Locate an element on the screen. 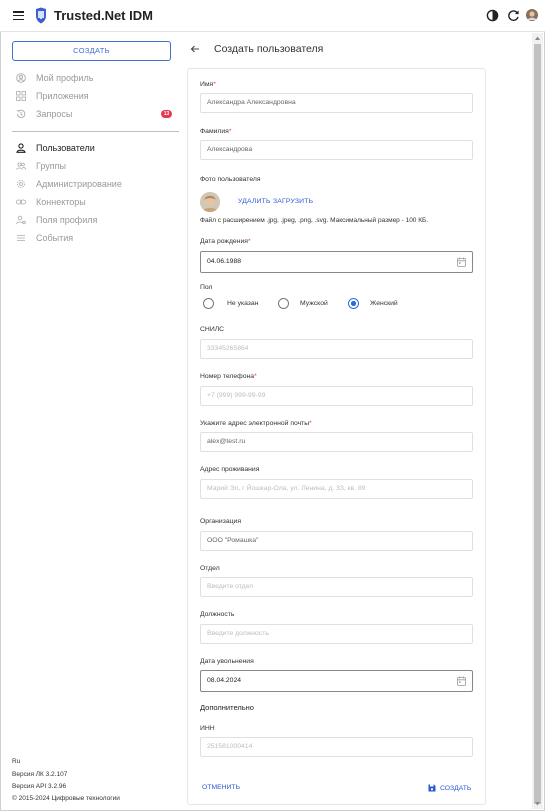 This screenshot has width=545, height=811. email-field: alex@test.ru is located at coordinates (336, 442).